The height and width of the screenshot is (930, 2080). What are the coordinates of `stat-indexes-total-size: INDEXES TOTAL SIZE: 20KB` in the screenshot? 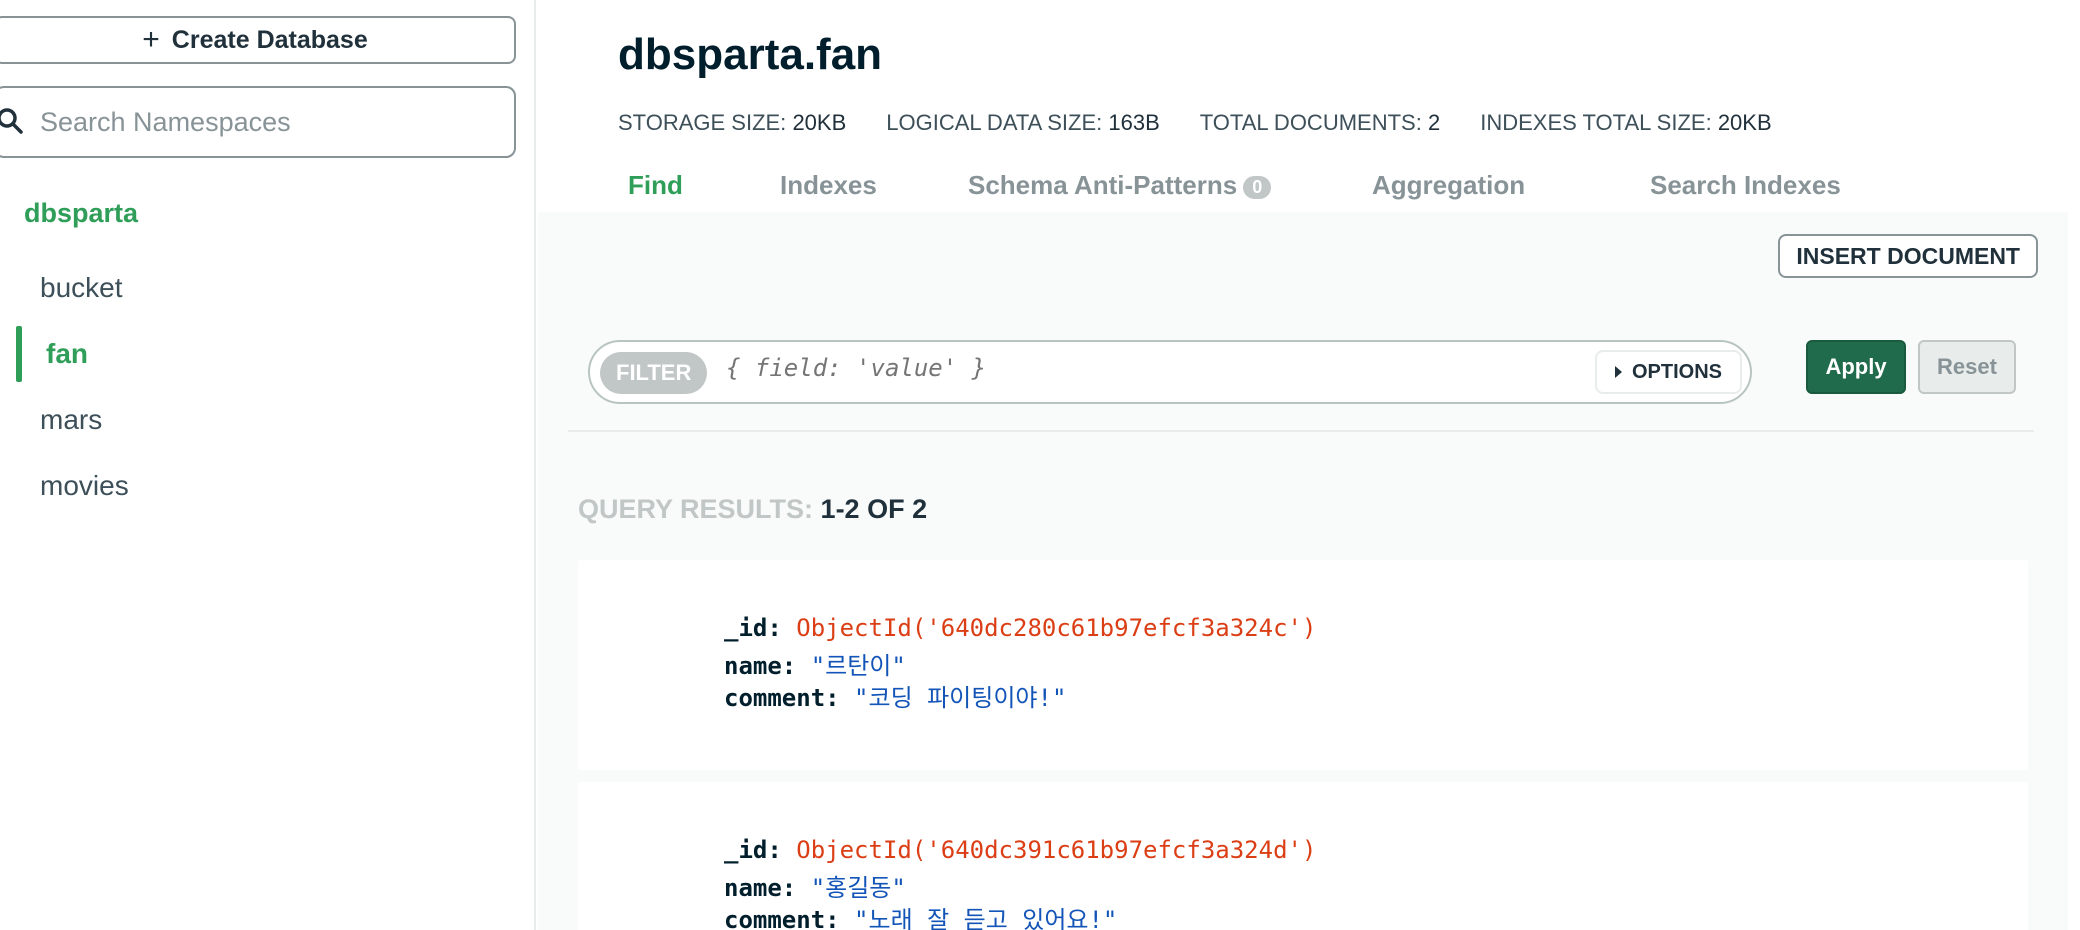 It's located at (1626, 122).